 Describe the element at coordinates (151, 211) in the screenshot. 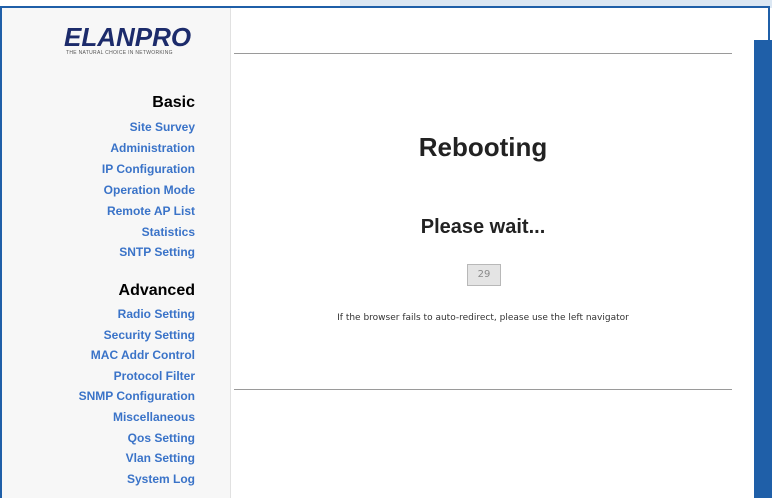

I see `nav-remote-ap-list: Remote AP List` at that location.